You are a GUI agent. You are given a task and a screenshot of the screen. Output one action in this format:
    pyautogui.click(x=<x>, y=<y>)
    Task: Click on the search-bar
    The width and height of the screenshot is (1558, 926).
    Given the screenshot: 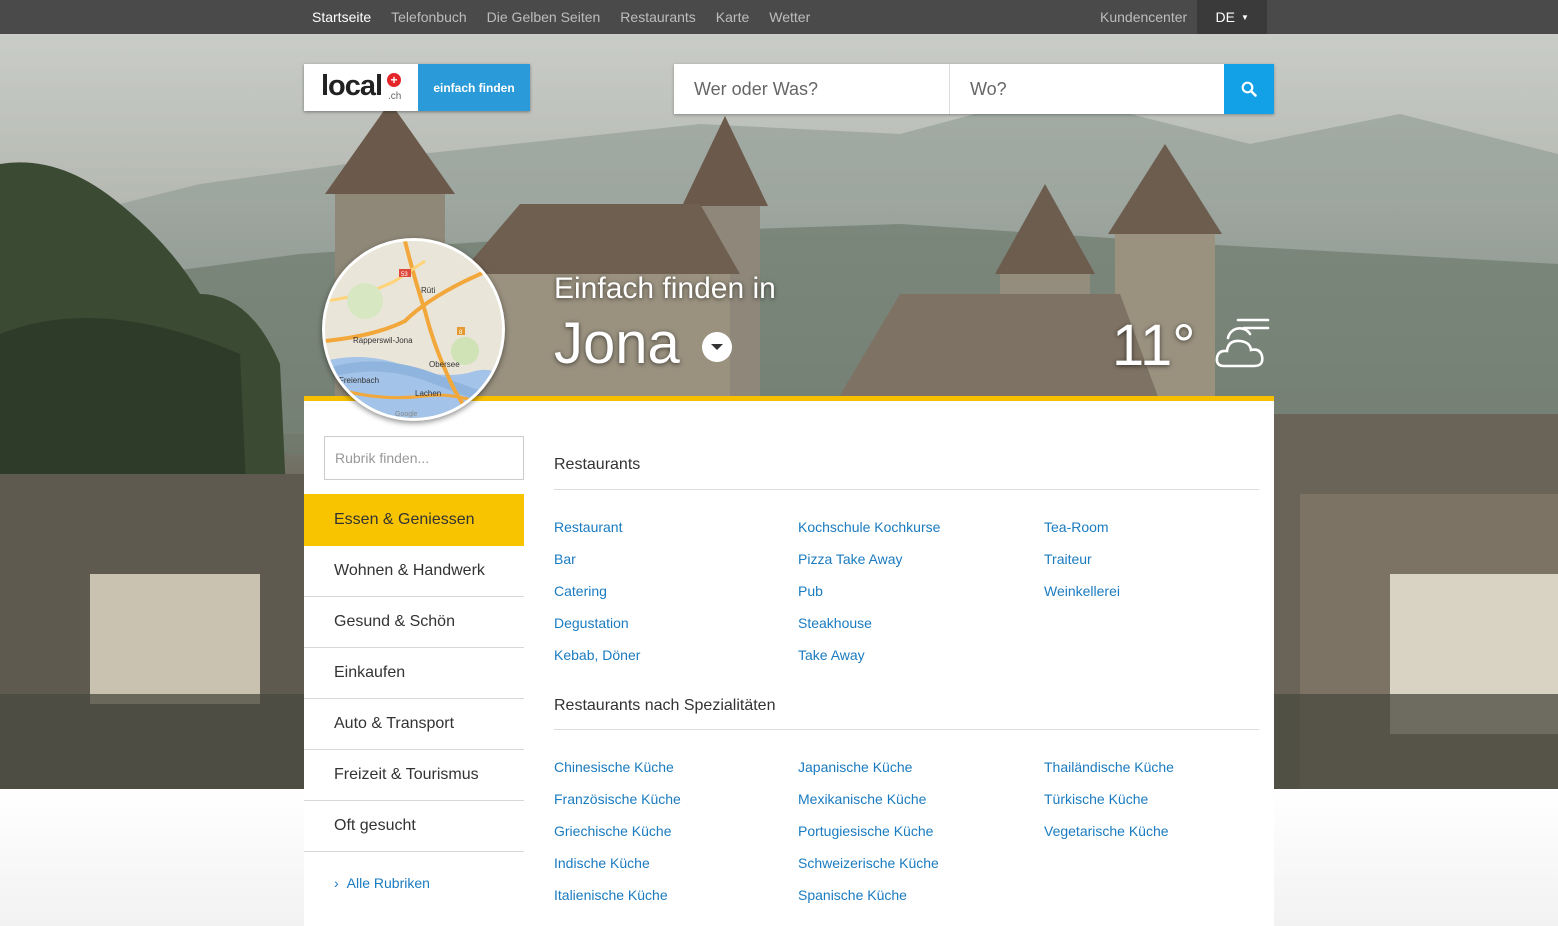 What is the action you would take?
    pyautogui.click(x=974, y=89)
    